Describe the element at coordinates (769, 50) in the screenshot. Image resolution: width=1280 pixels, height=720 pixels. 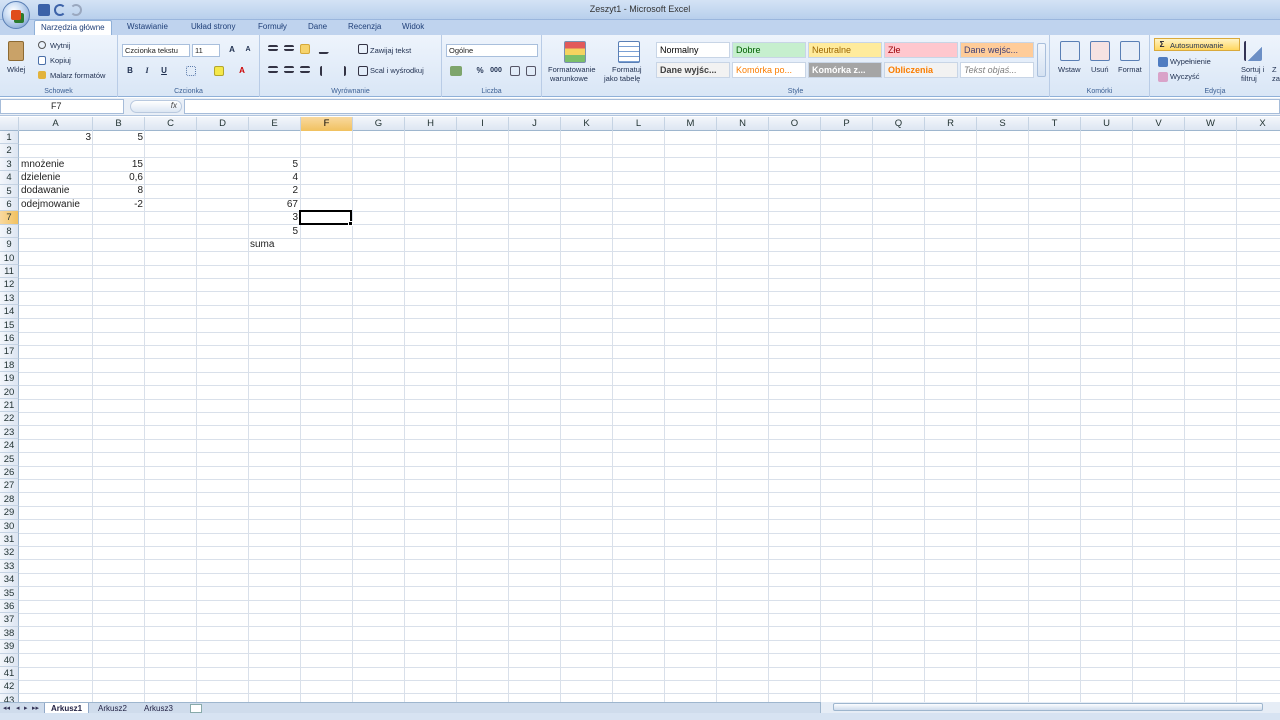
I see `style-good: Dobre` at that location.